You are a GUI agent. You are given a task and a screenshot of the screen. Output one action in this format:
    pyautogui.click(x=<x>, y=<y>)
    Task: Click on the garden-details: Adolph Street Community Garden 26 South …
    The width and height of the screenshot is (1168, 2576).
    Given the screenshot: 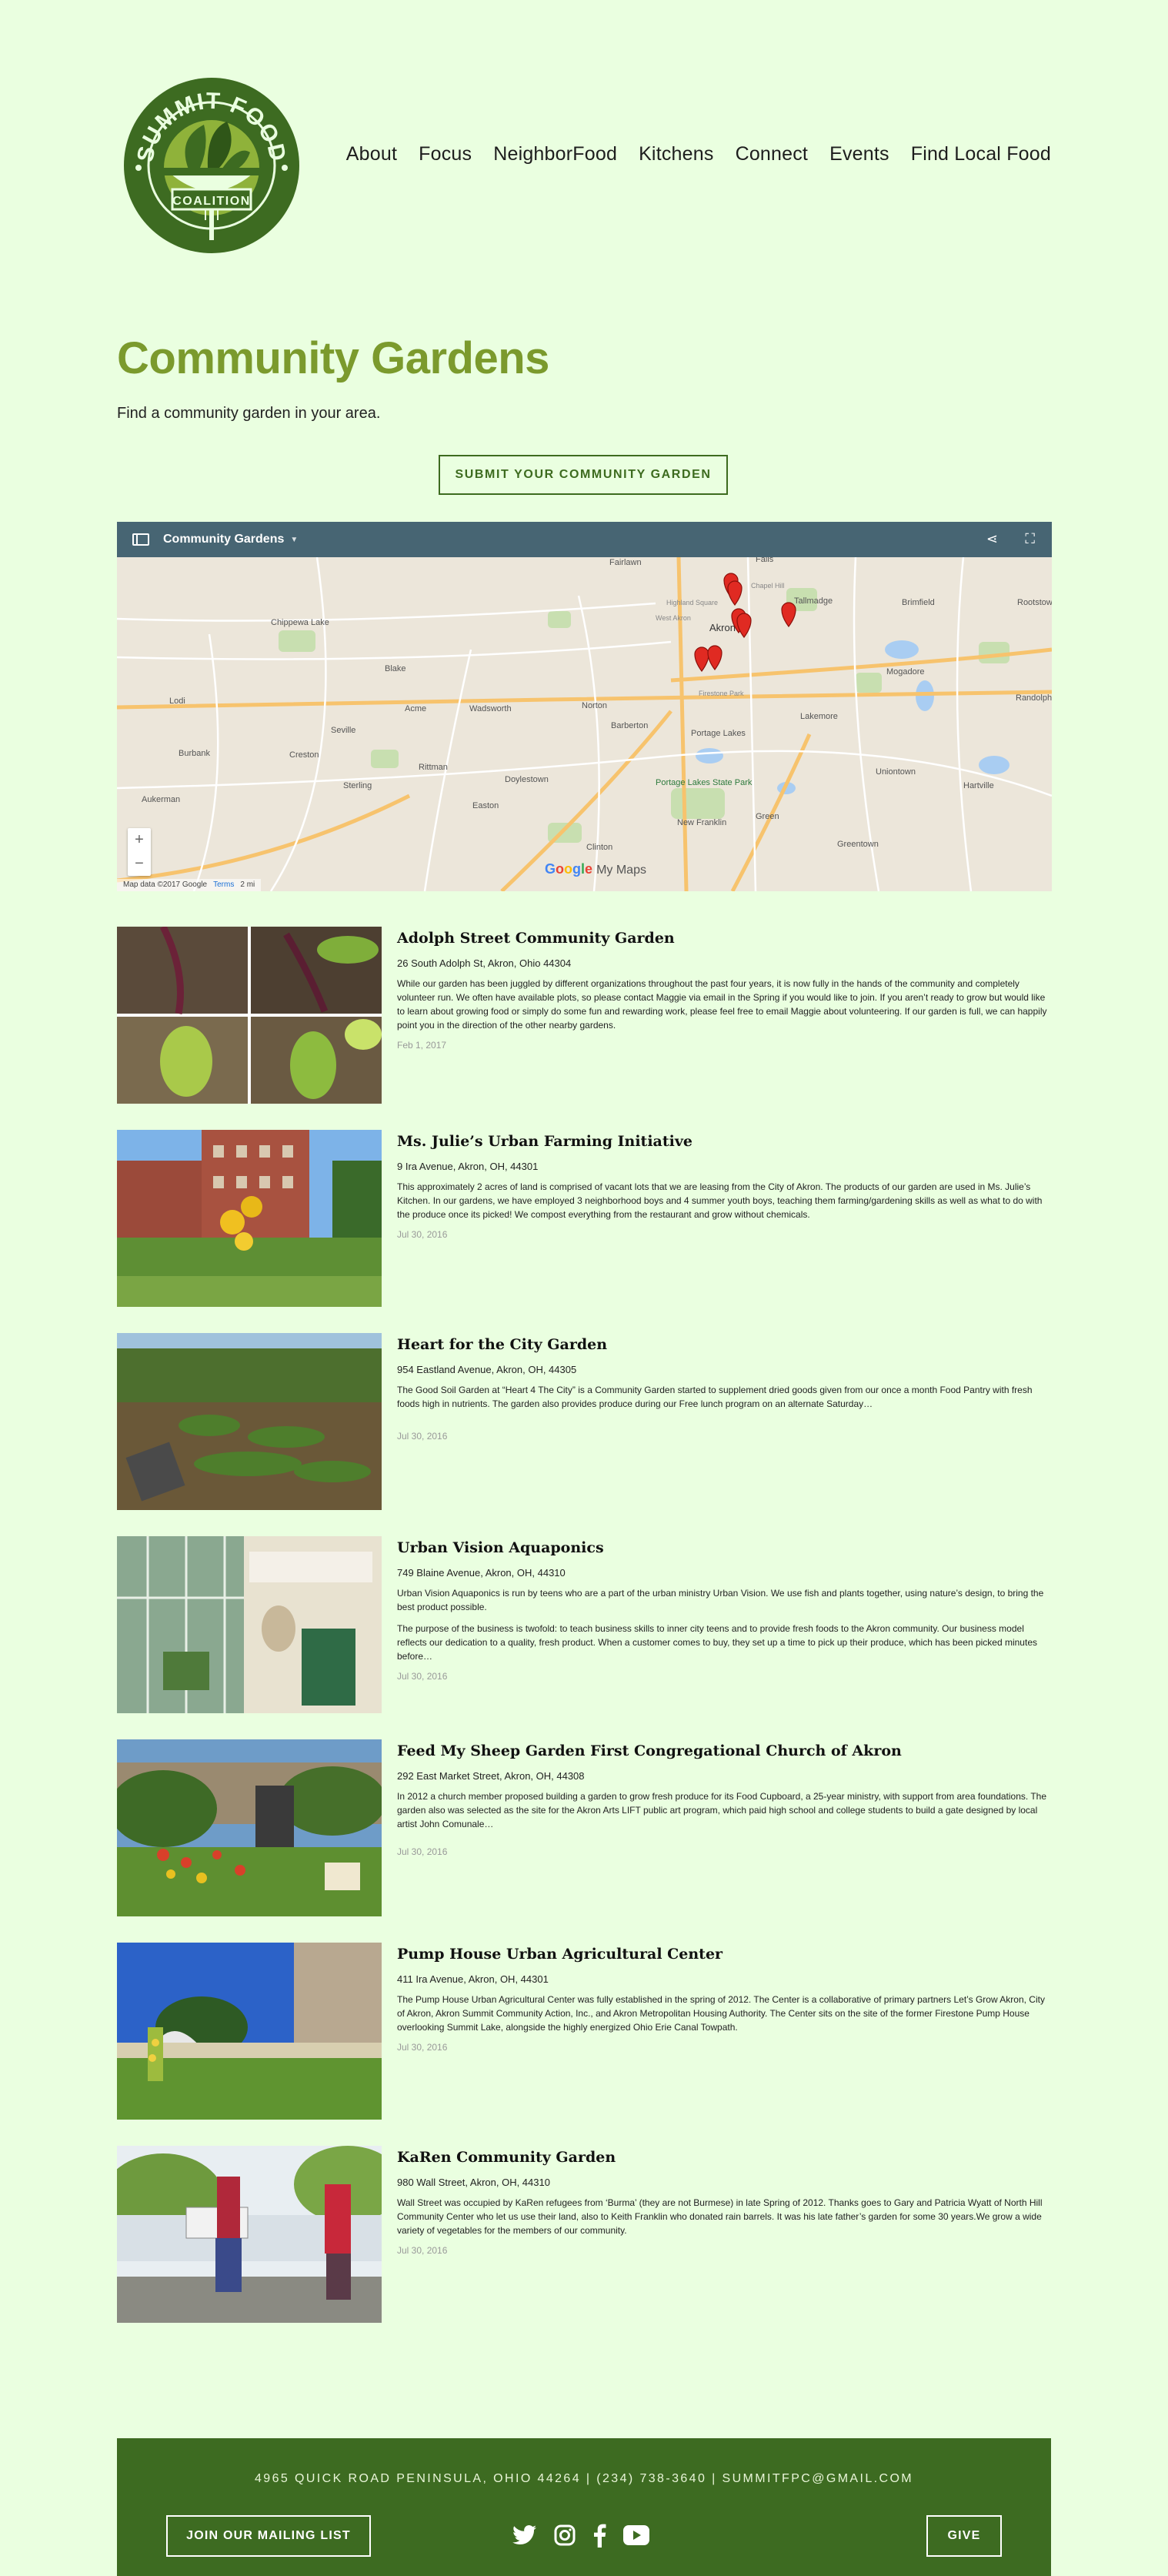 What is the action you would take?
    pyautogui.click(x=724, y=990)
    